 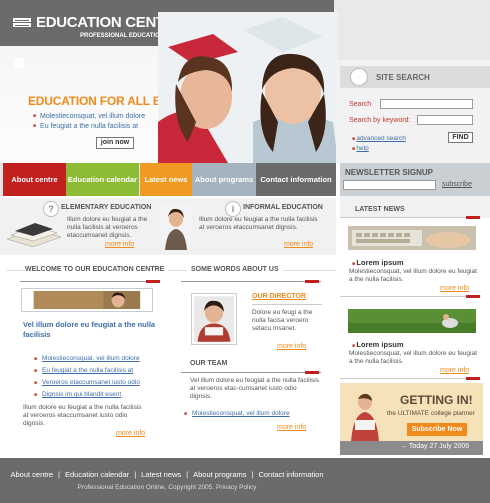 What do you see at coordinates (97, 269) in the screenshot?
I see `welcome-title: WELCOME TO OUR EDUCATION CENTRE` at bounding box center [97, 269].